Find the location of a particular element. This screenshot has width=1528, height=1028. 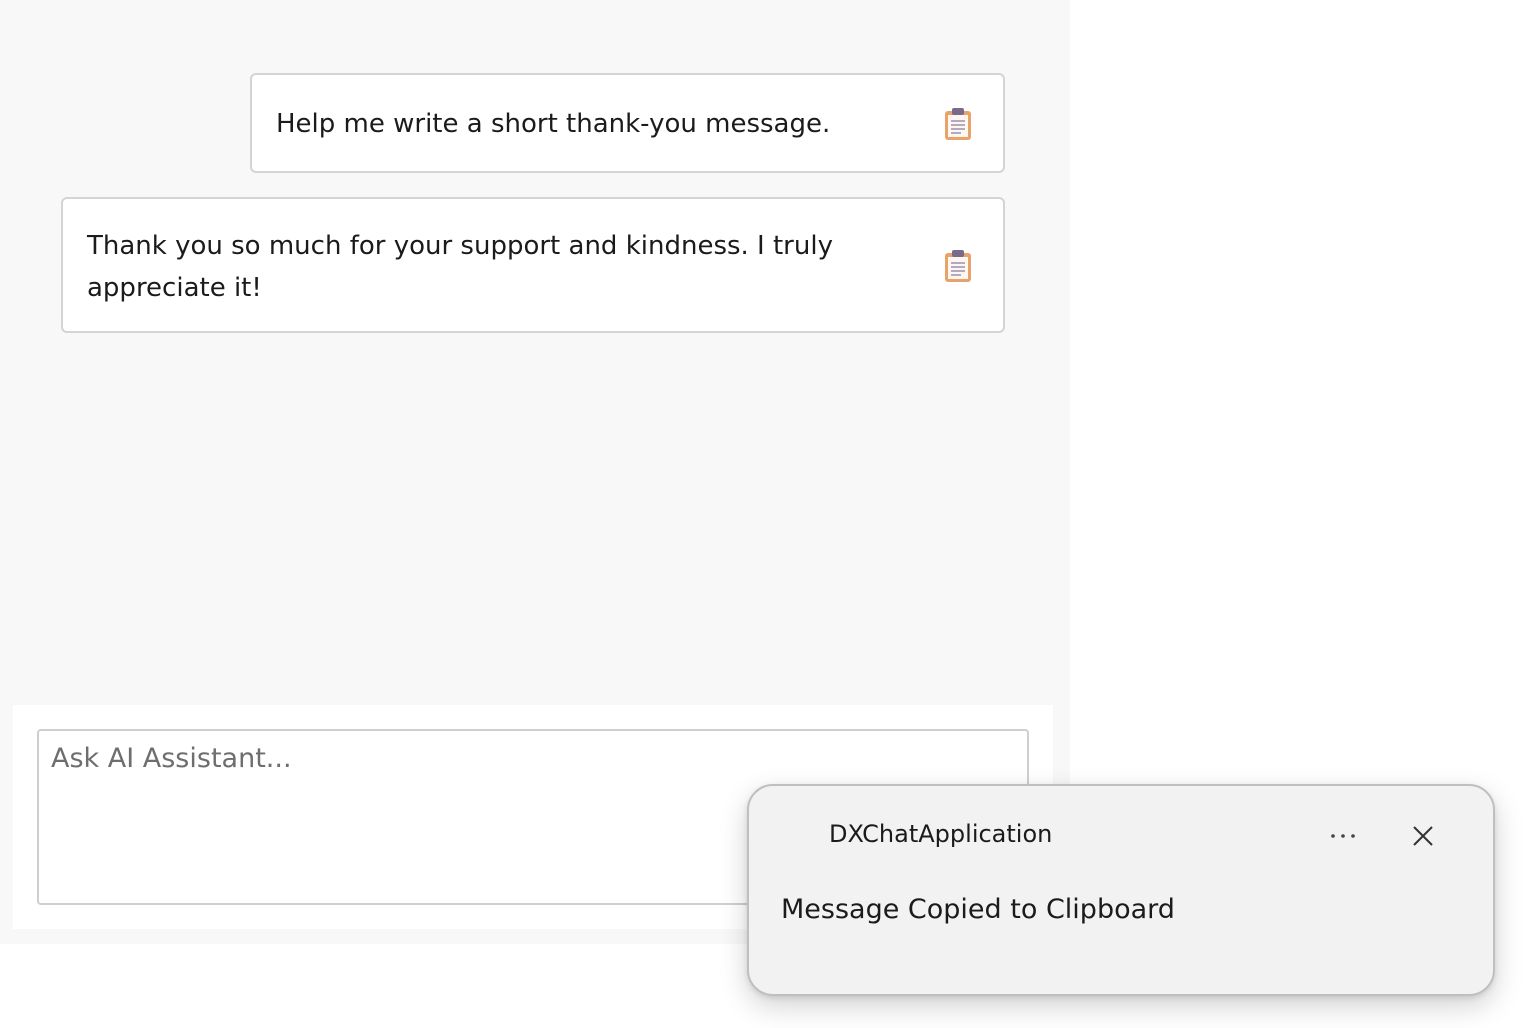

toast-app-name: DXChatApplication is located at coordinates (941, 834).